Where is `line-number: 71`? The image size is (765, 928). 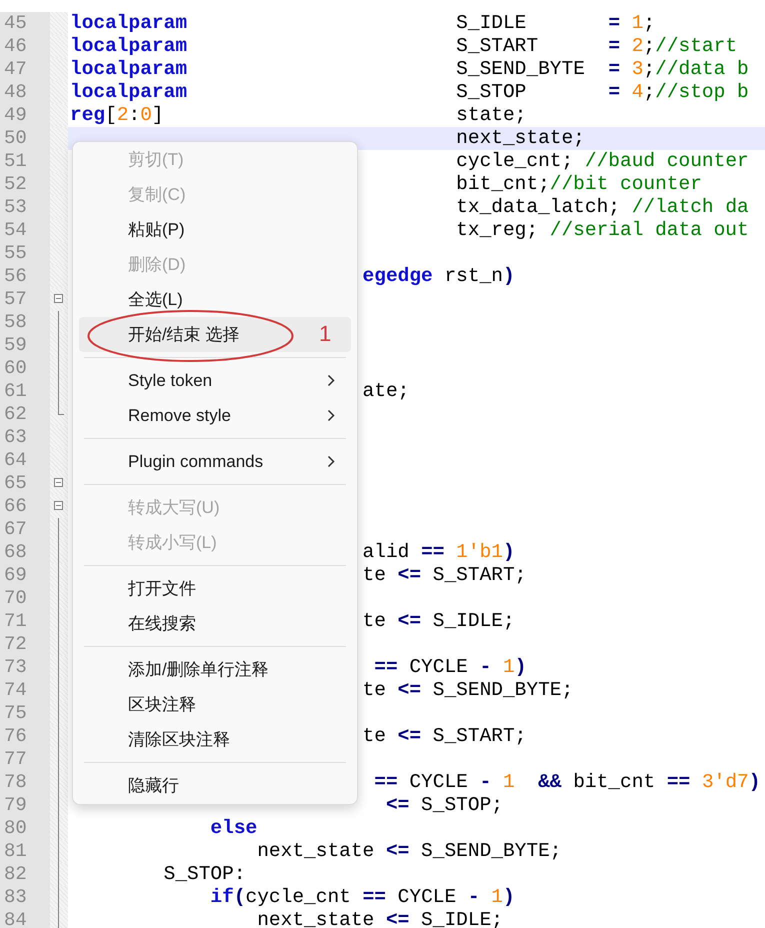 line-number: 71 is located at coordinates (25, 621).